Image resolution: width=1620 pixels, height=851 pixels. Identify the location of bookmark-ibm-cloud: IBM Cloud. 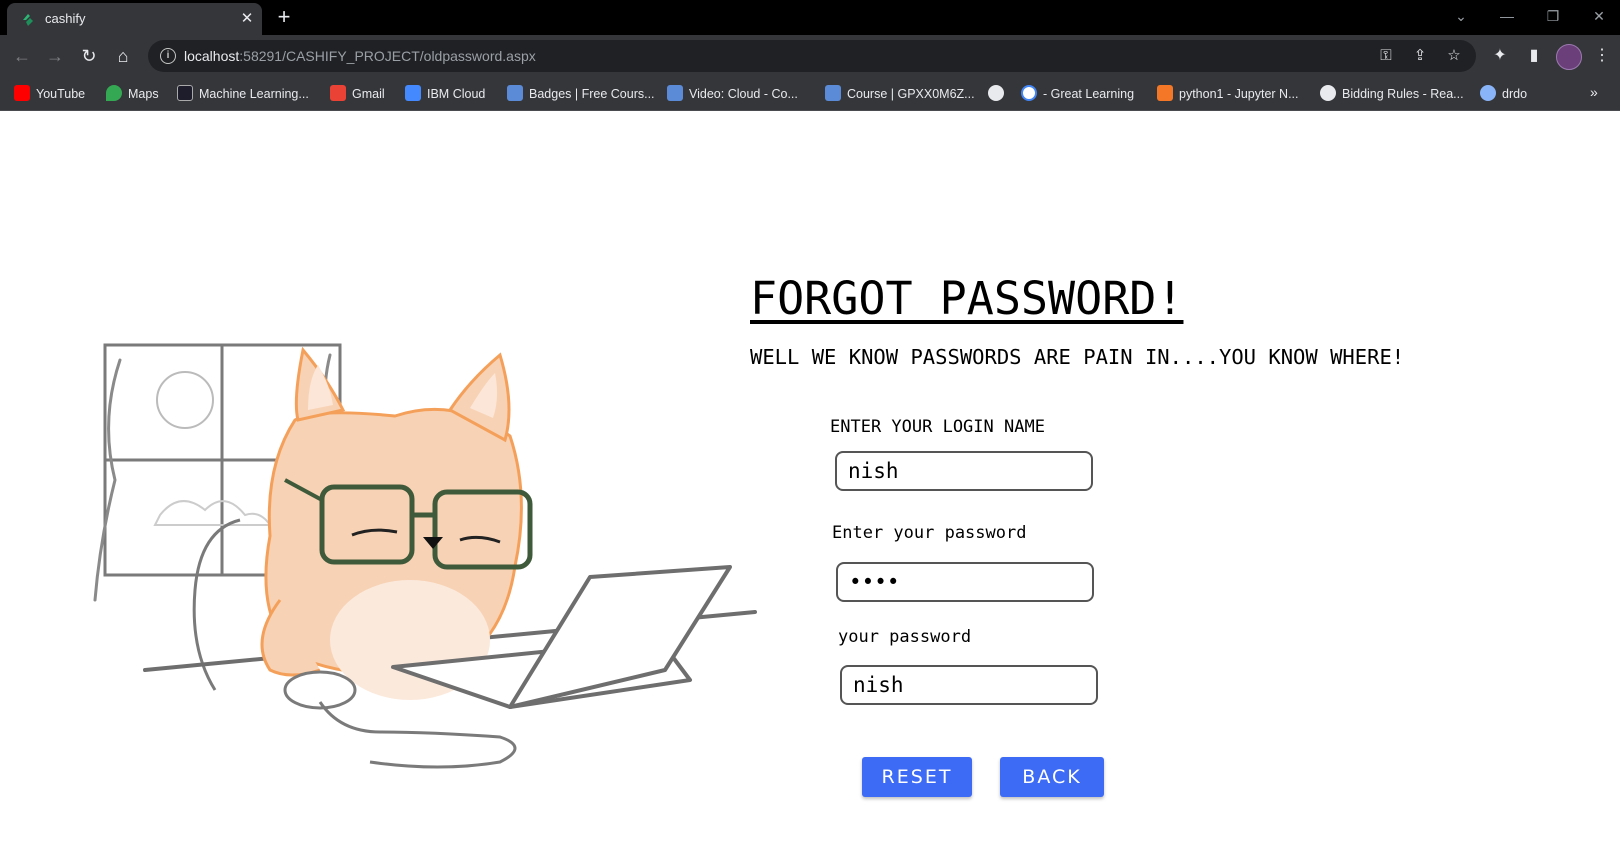
(445, 94).